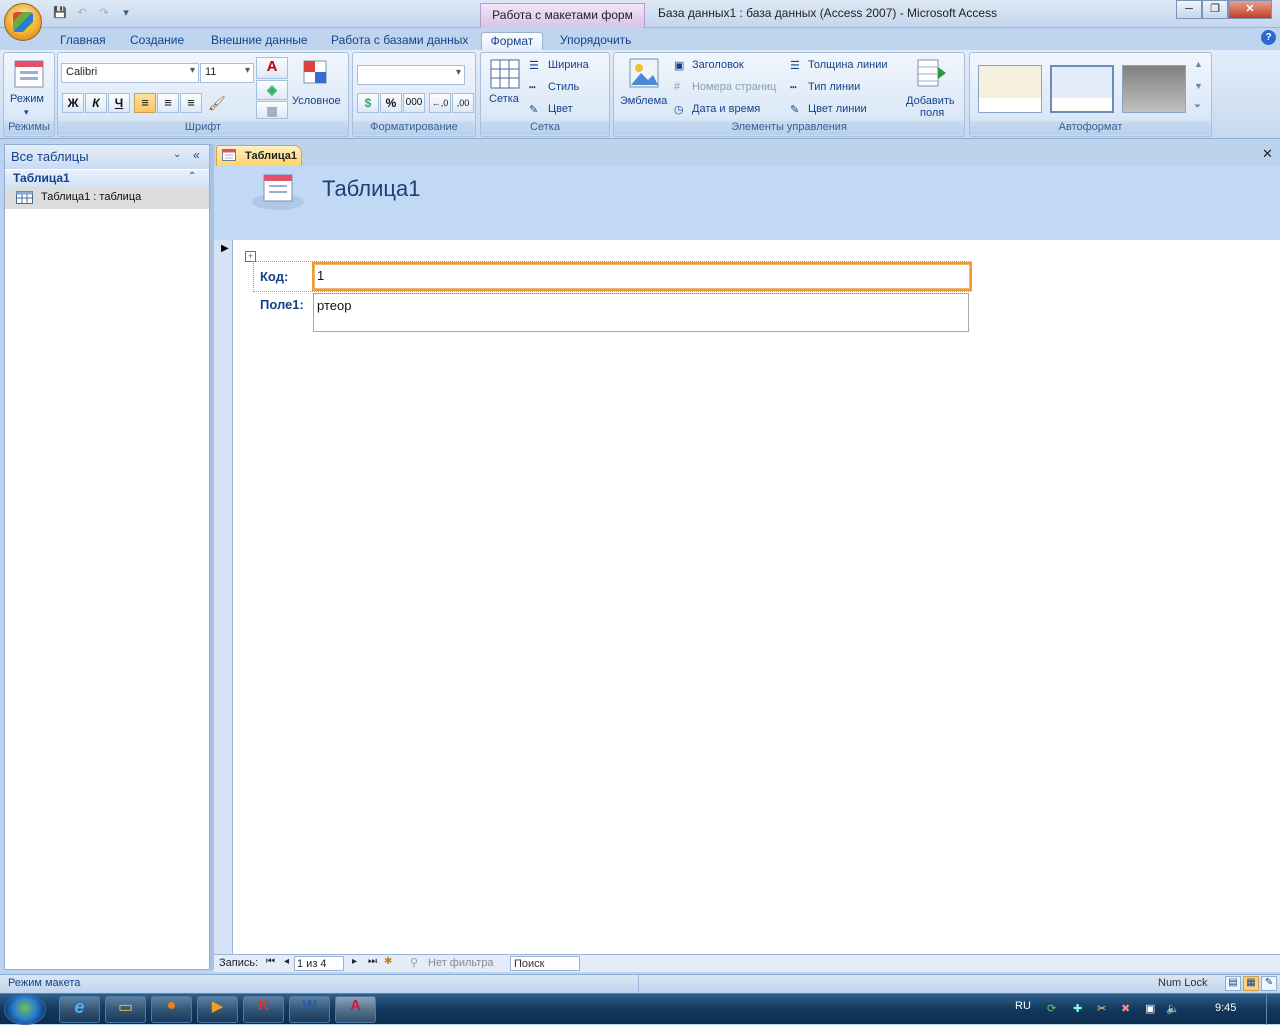 The height and width of the screenshot is (1025, 1280). What do you see at coordinates (1101, 1008) in the screenshot?
I see `tray-icon-3: ✂` at bounding box center [1101, 1008].